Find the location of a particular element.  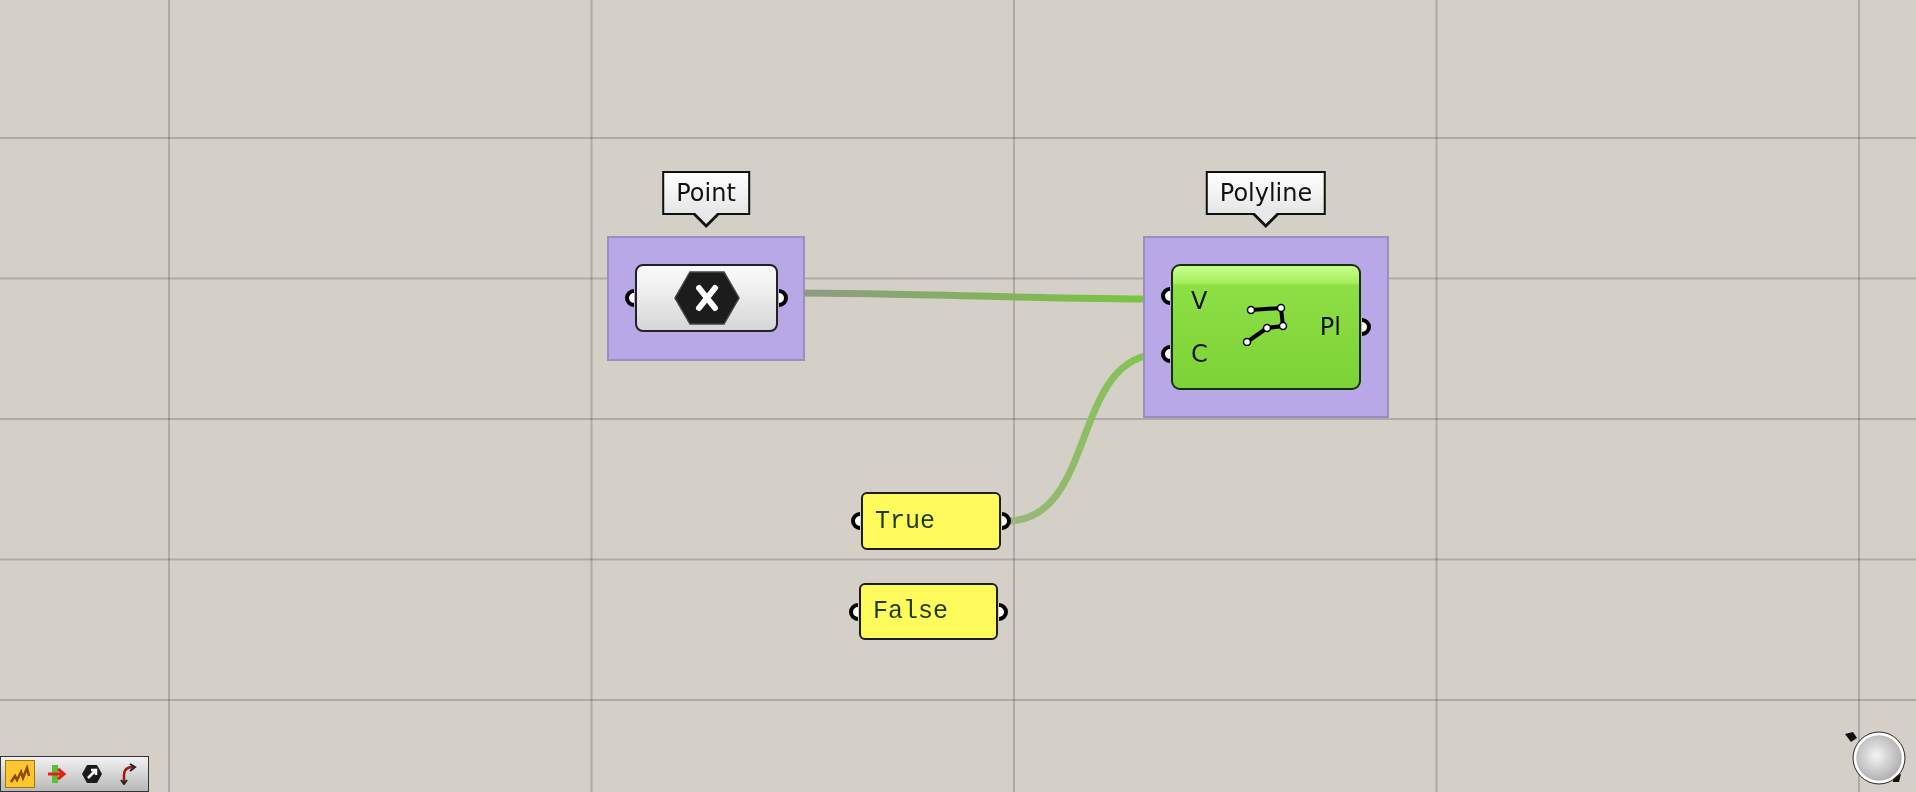

boolean-panel: True is located at coordinates (931, 521).